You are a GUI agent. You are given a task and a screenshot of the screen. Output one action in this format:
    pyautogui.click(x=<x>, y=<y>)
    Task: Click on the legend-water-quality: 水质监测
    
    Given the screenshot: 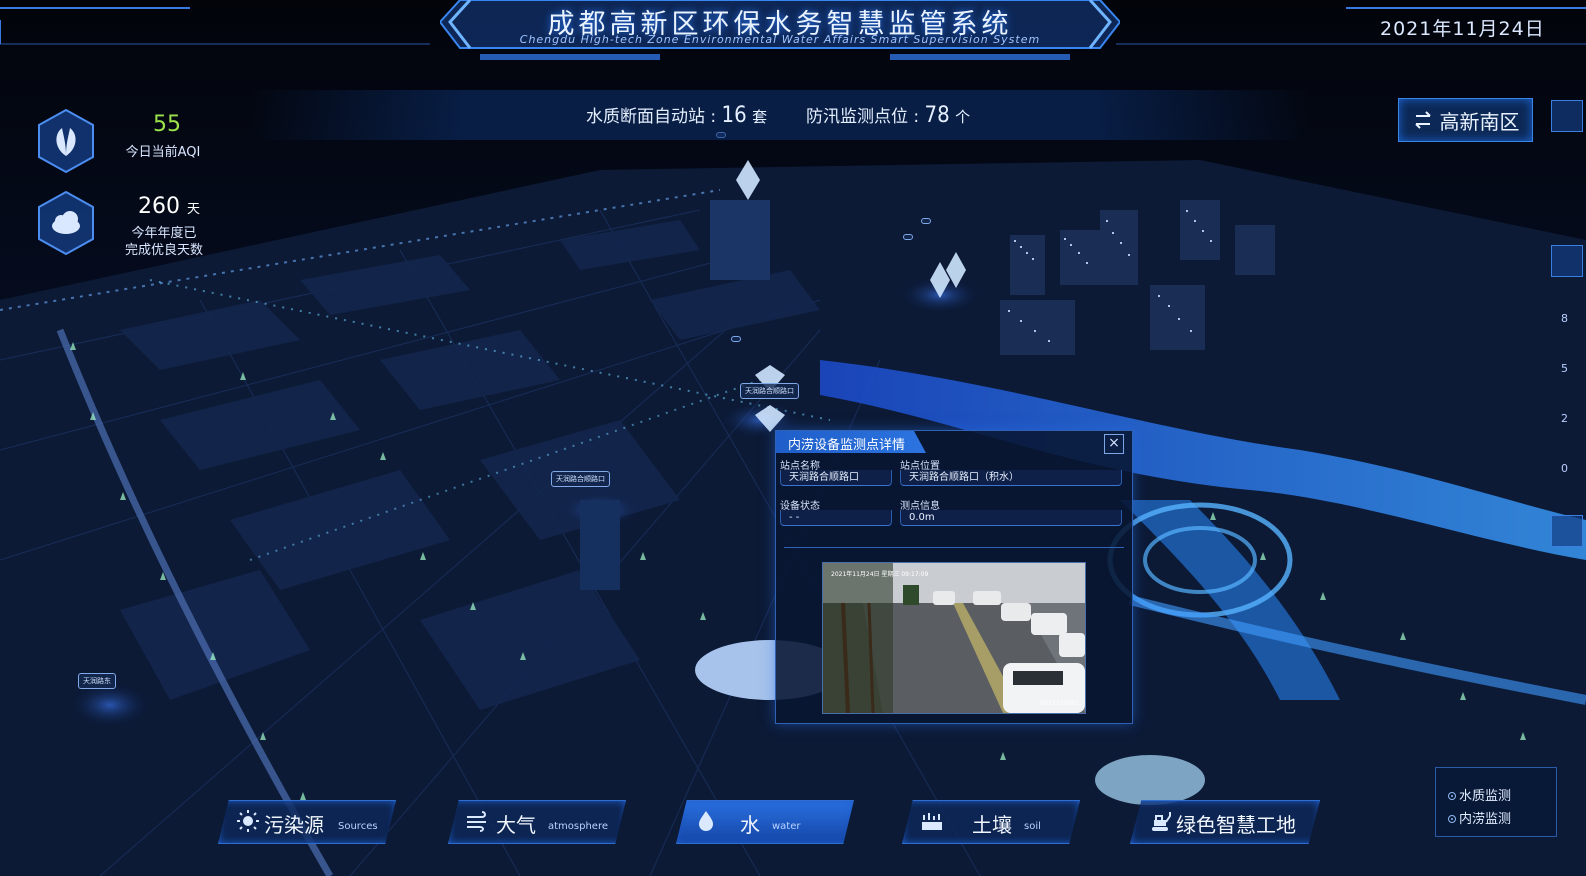 What is the action you would take?
    pyautogui.click(x=1479, y=794)
    